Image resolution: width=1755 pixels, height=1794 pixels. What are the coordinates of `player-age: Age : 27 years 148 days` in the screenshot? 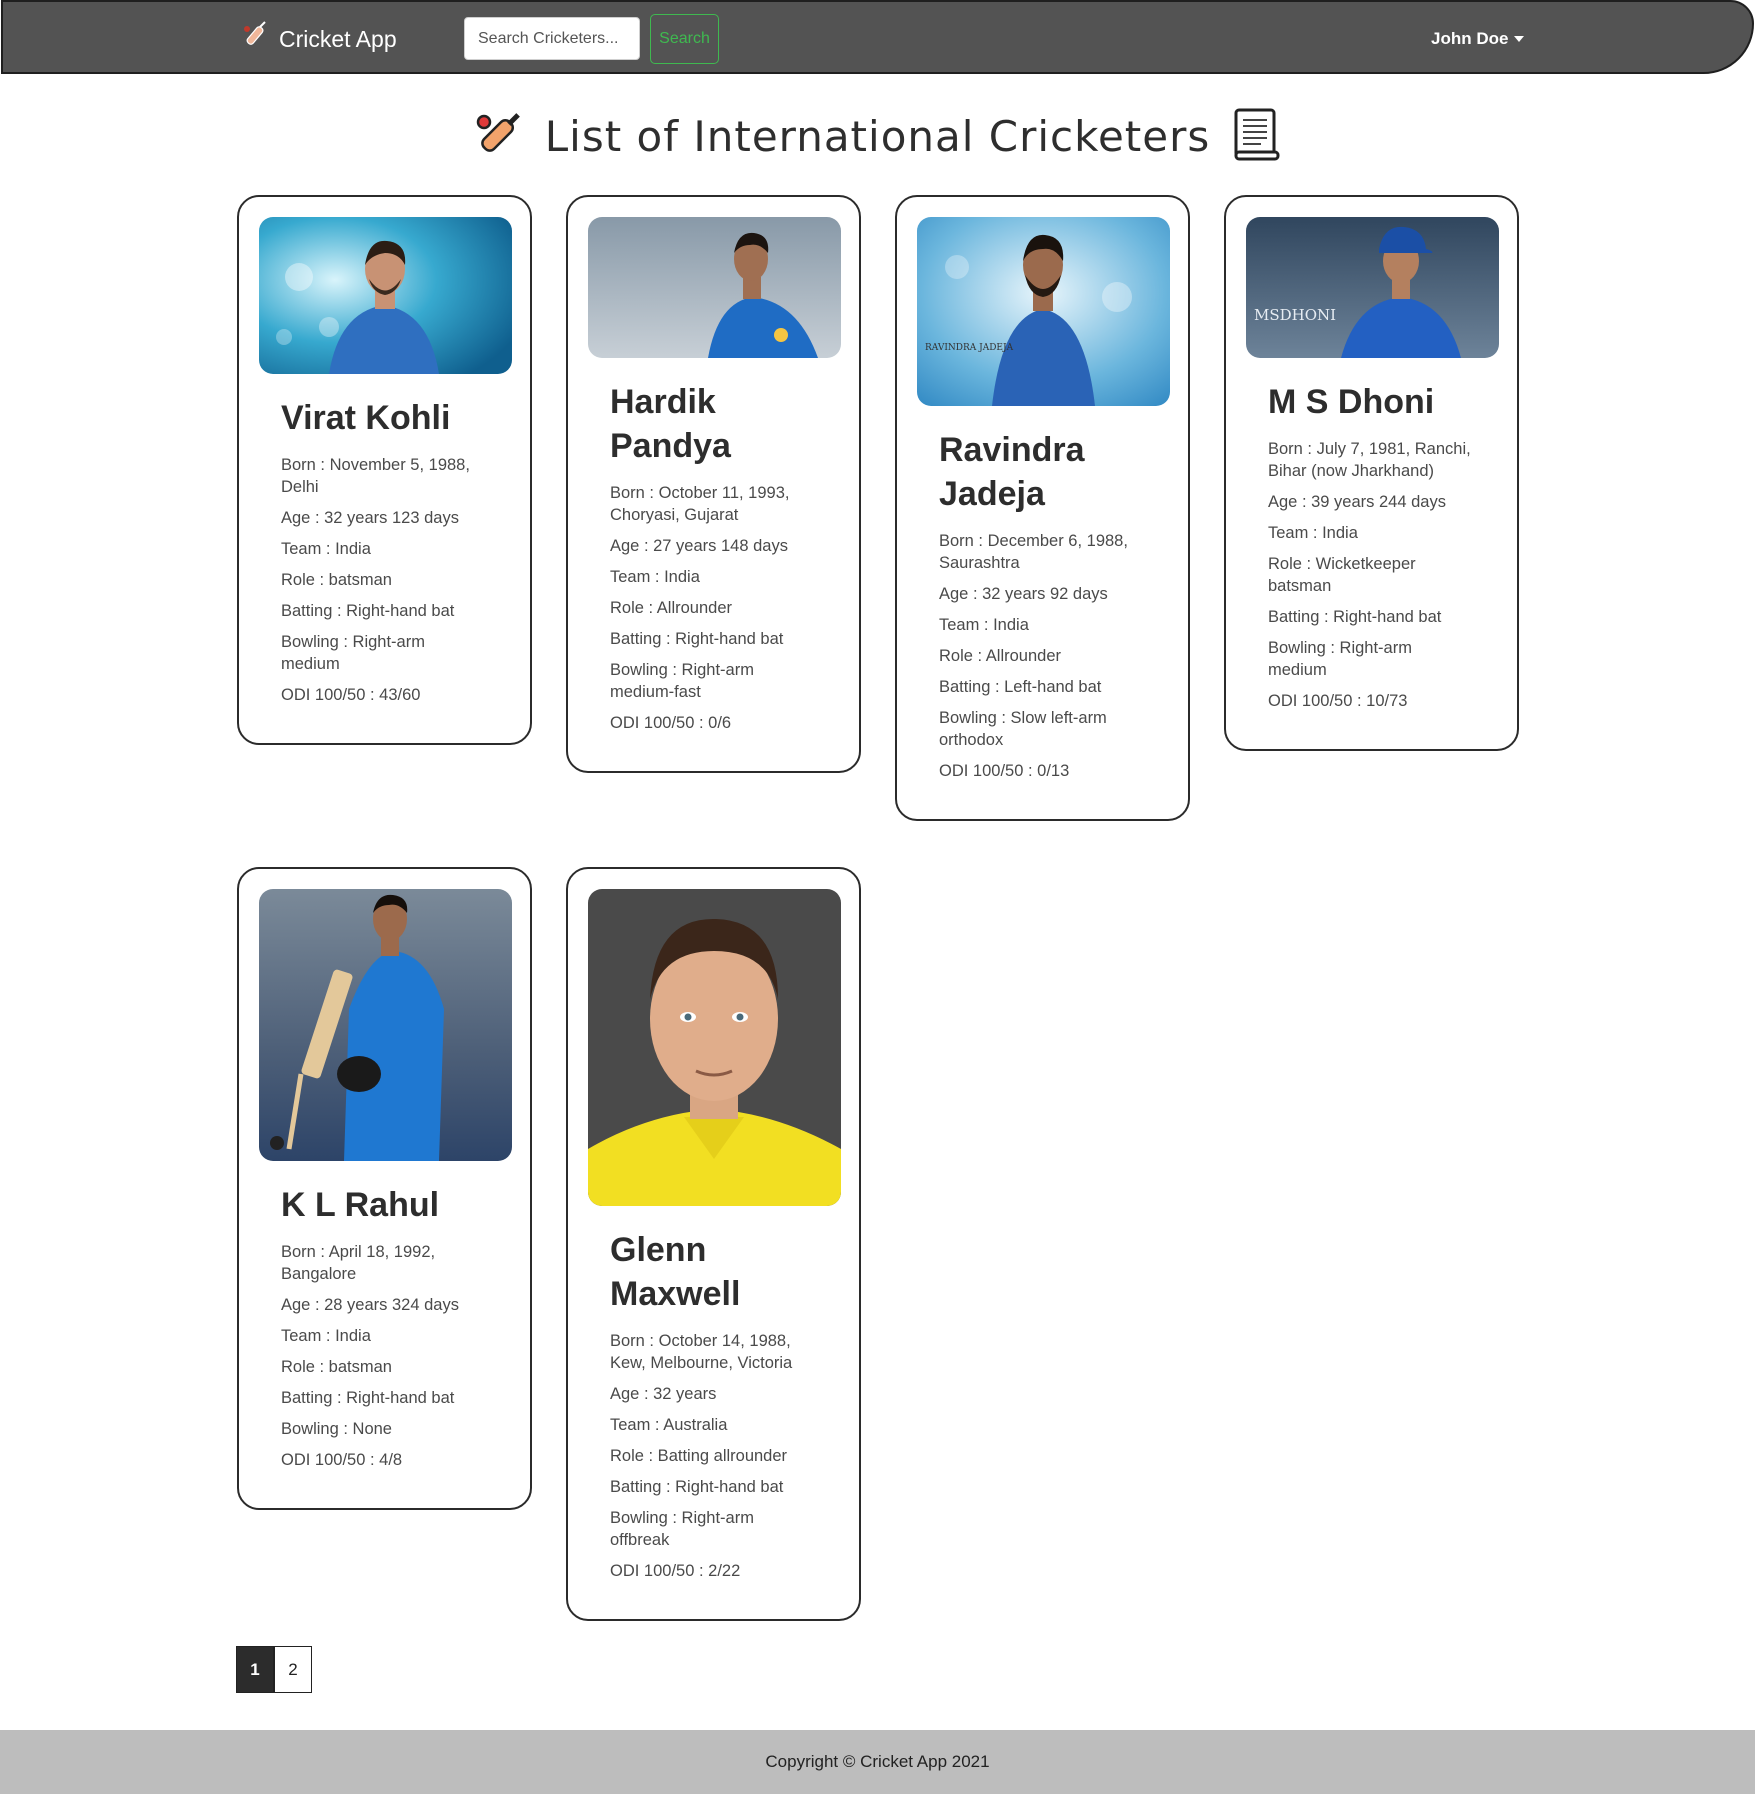 It's located at (699, 546).